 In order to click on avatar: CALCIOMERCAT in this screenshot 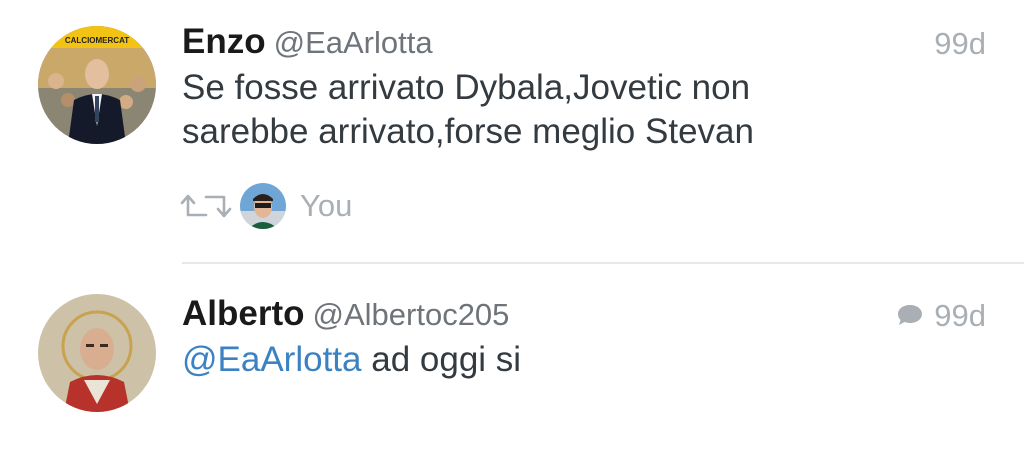, I will do `click(97, 85)`.